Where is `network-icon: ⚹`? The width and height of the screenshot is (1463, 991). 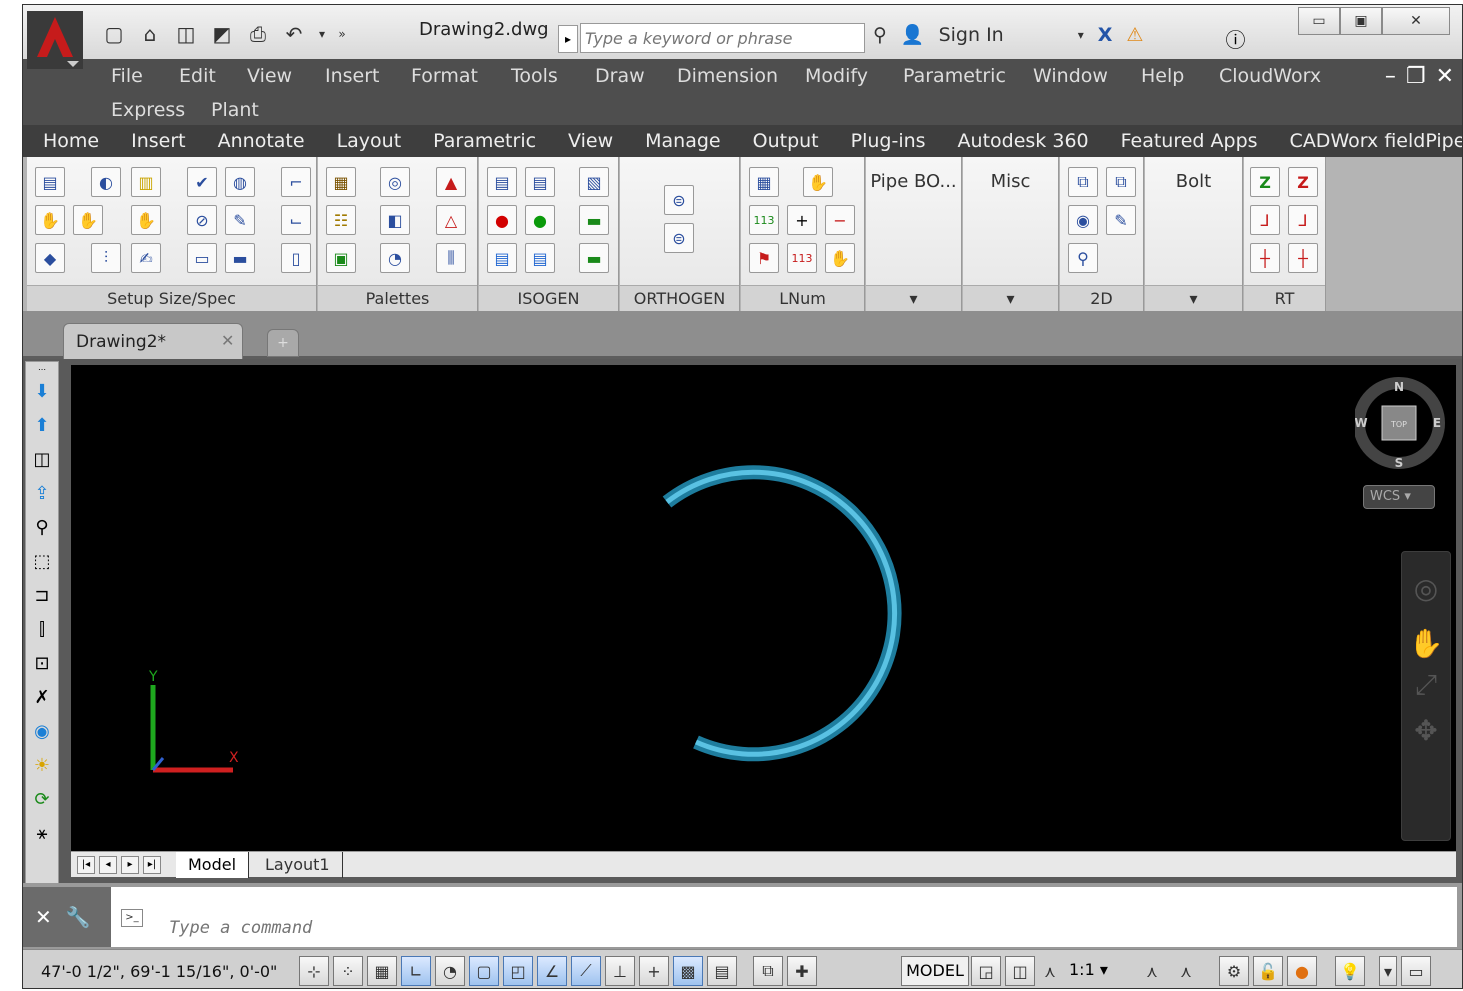 network-icon: ⚹ is located at coordinates (42, 833).